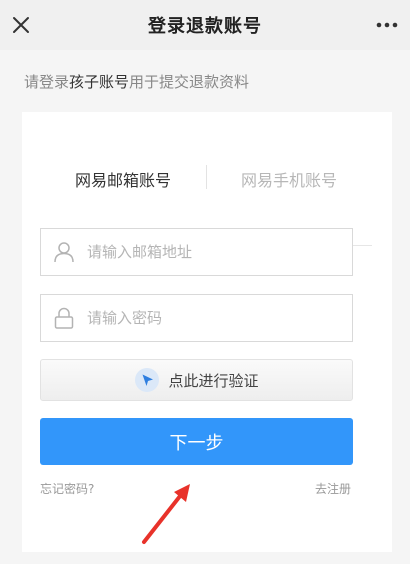 Image resolution: width=410 pixels, height=564 pixels. I want to click on captcha-verify-button: 点此进行验证, so click(196, 380).